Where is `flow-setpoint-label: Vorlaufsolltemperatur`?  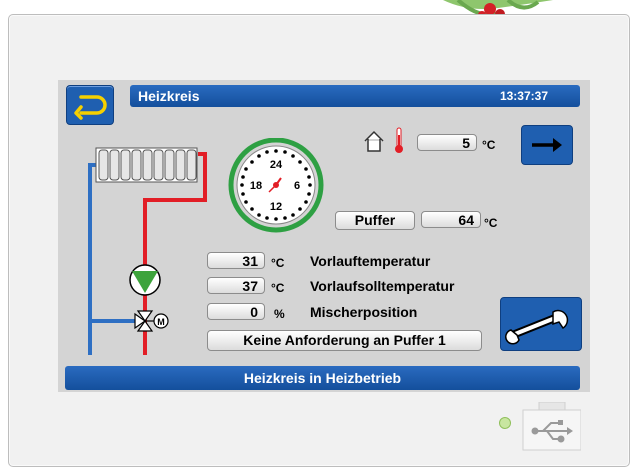
flow-setpoint-label: Vorlaufsolltemperatur is located at coordinates (382, 286).